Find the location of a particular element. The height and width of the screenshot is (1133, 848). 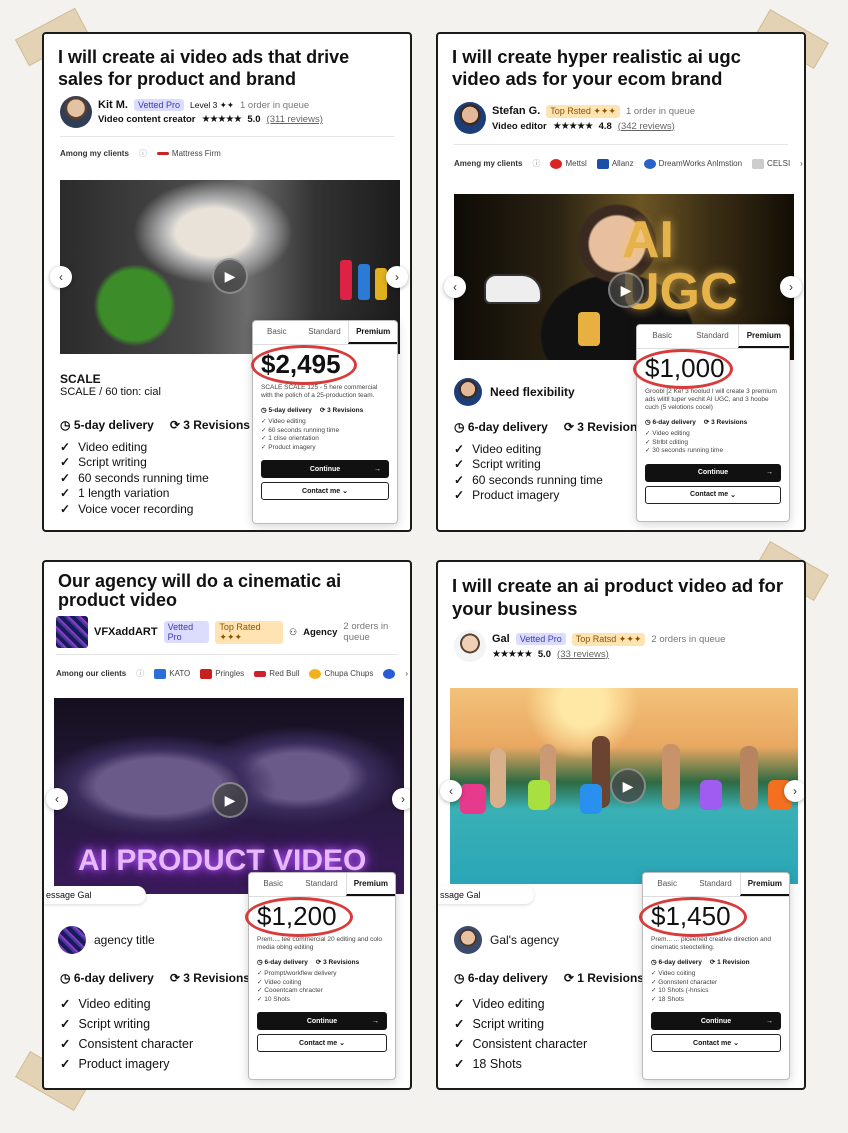

star-rating-icon: ★★★★★ is located at coordinates (222, 119).